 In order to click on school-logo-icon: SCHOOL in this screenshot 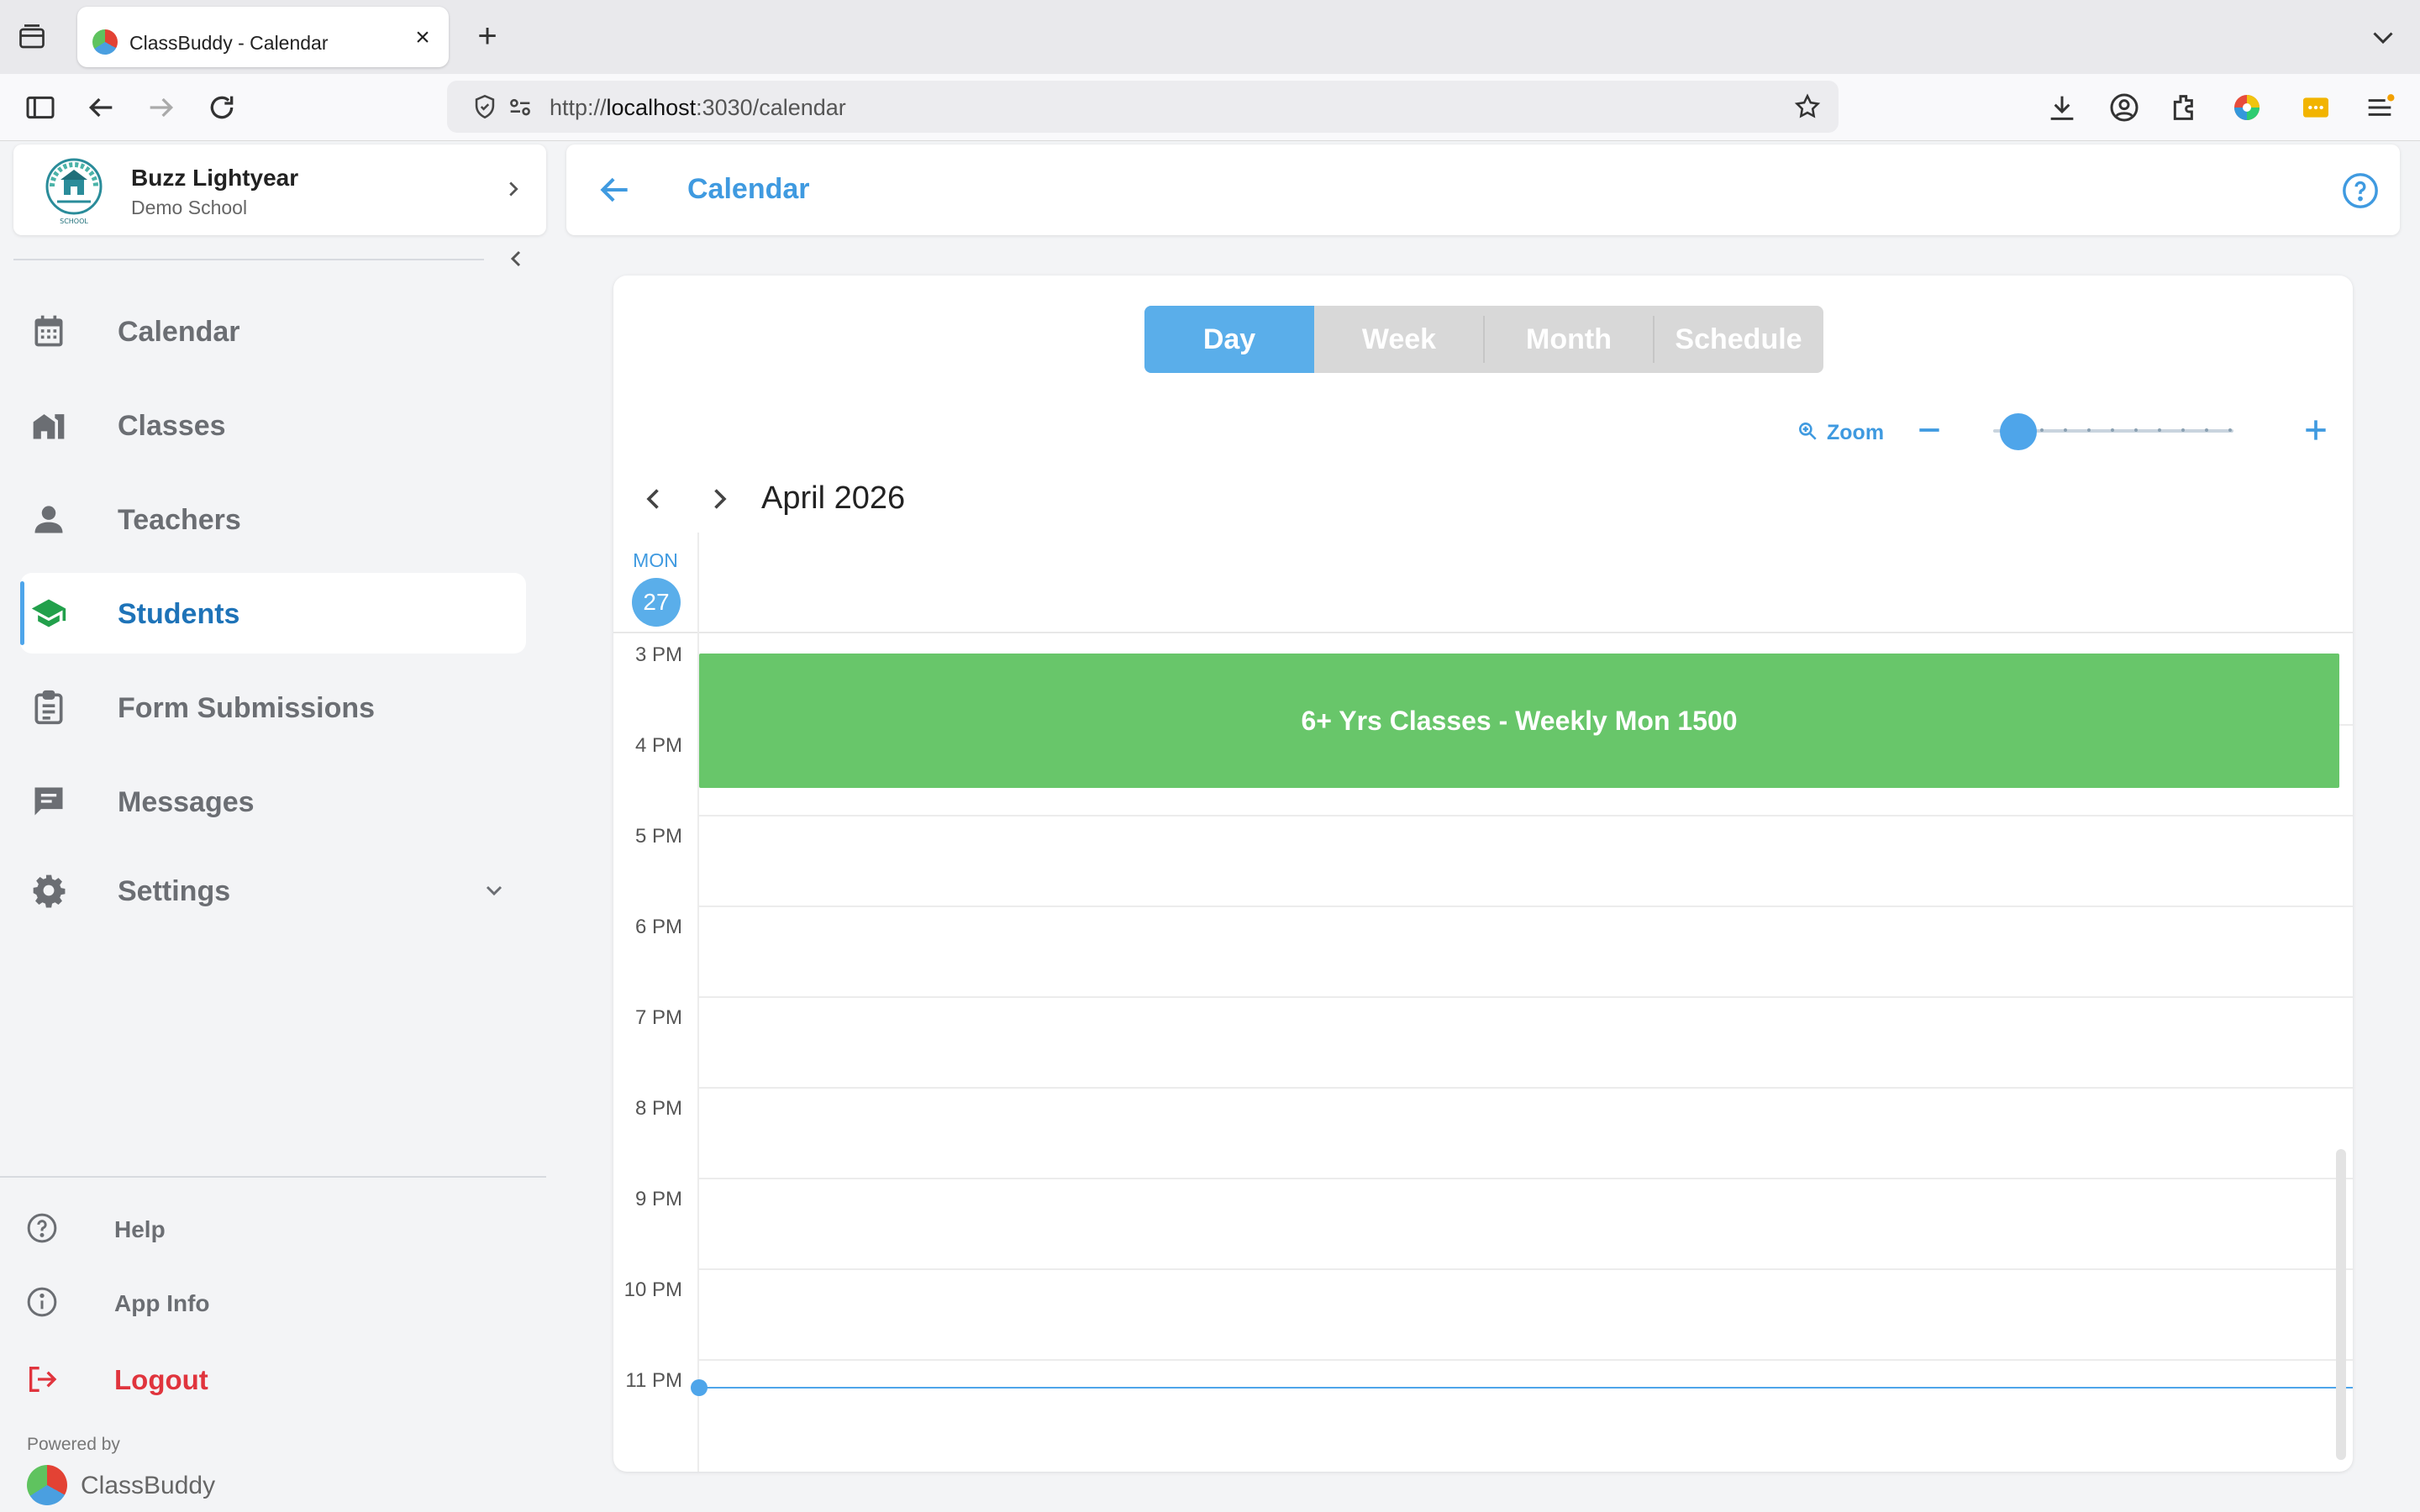, I will do `click(74, 191)`.